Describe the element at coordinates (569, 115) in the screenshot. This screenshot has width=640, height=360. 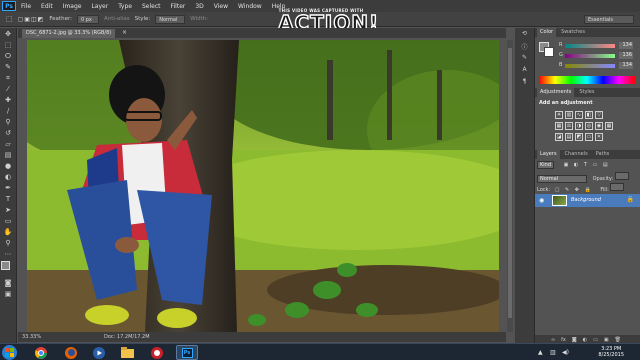
I see `levels-icon: ▥` at that location.